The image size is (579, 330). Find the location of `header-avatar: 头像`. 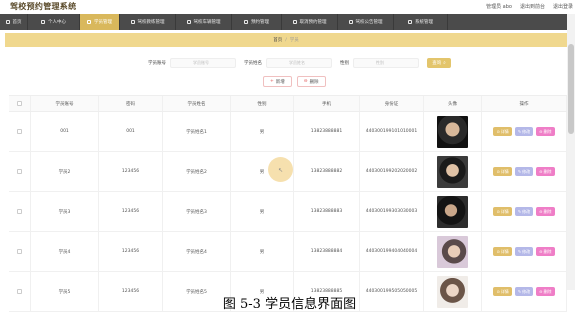

header-avatar: 头像 is located at coordinates (453, 103).